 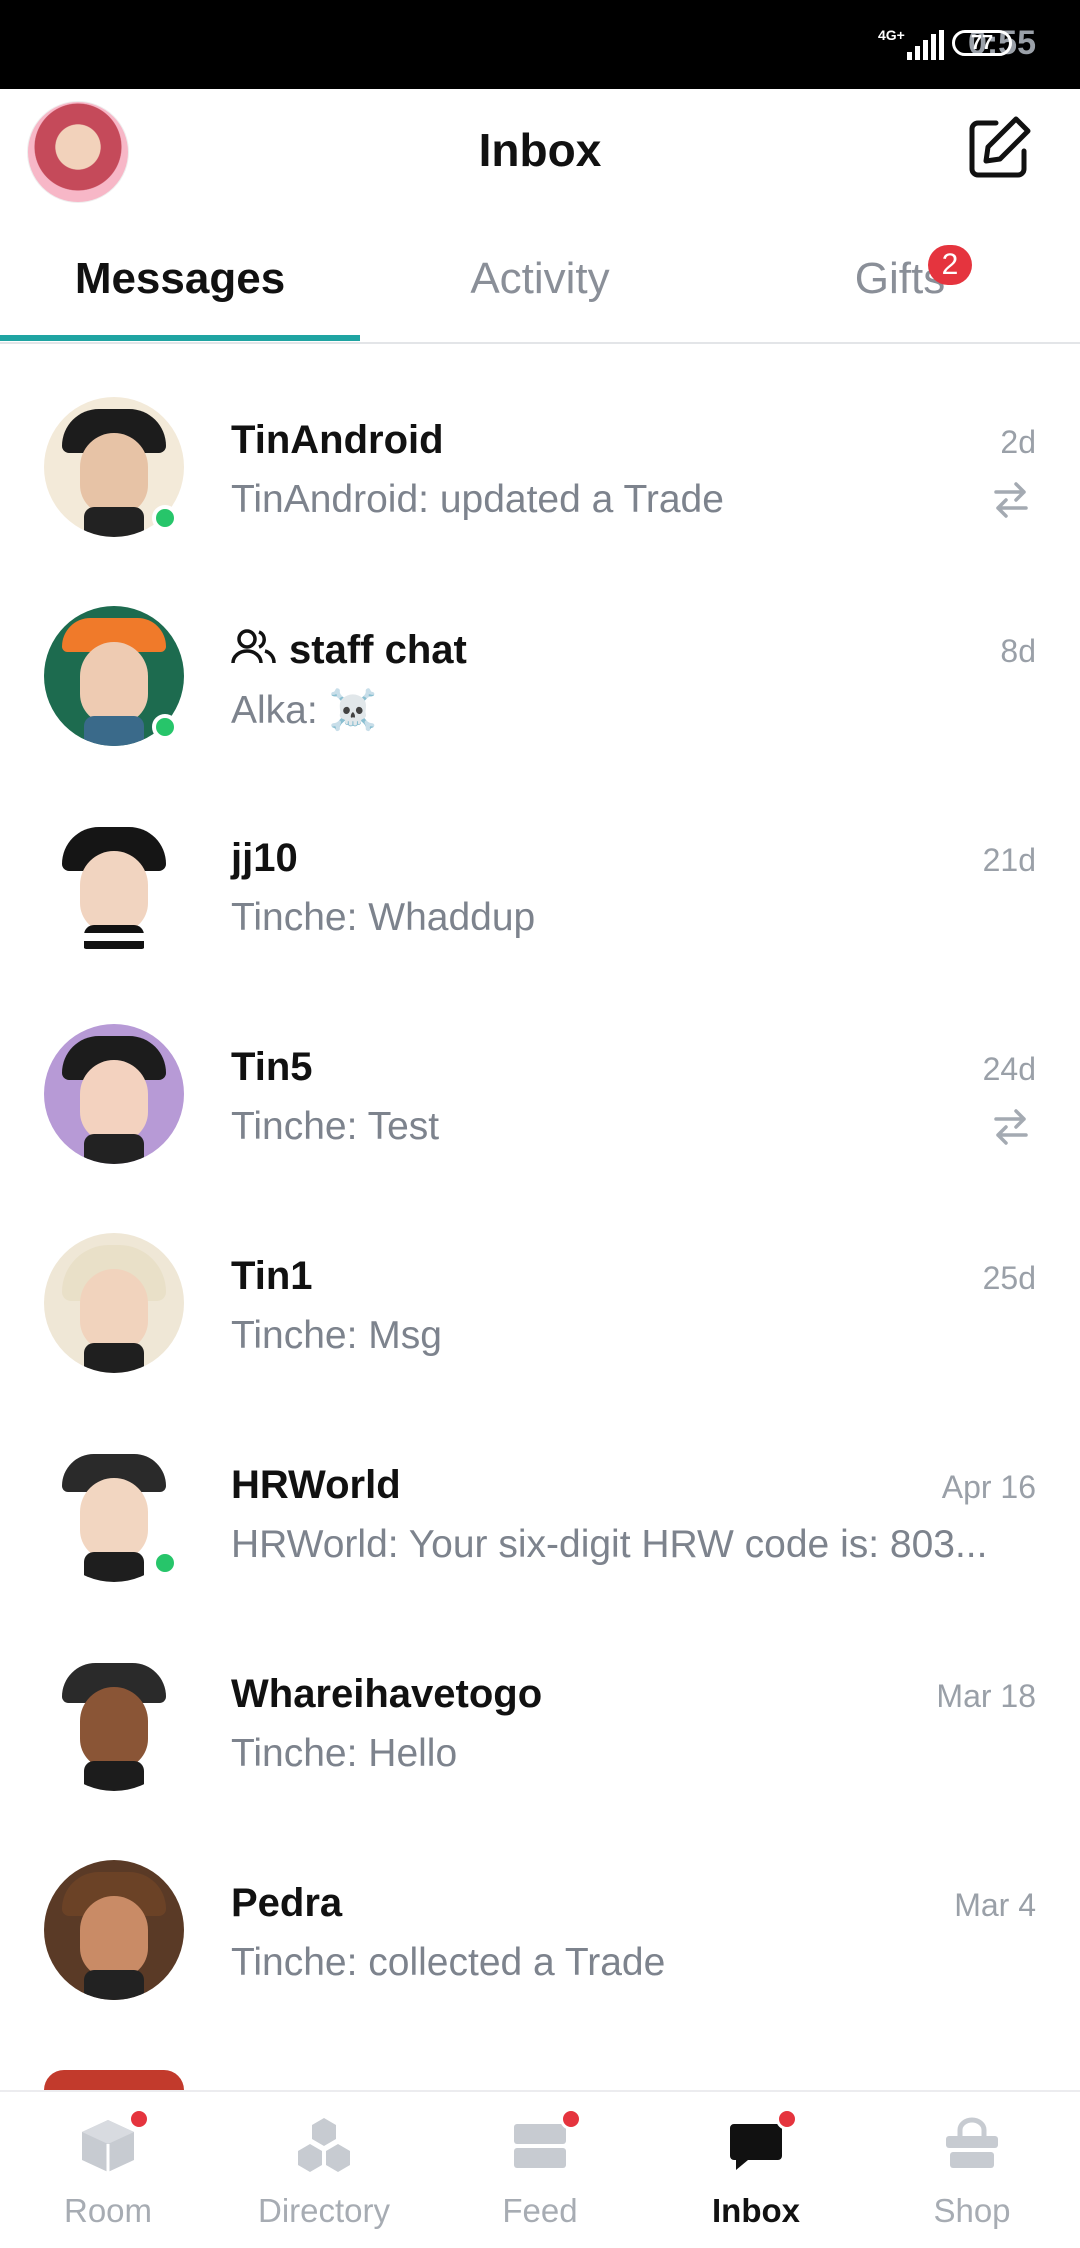 What do you see at coordinates (988, 1487) in the screenshot?
I see `conversation-time: Apr 16` at bounding box center [988, 1487].